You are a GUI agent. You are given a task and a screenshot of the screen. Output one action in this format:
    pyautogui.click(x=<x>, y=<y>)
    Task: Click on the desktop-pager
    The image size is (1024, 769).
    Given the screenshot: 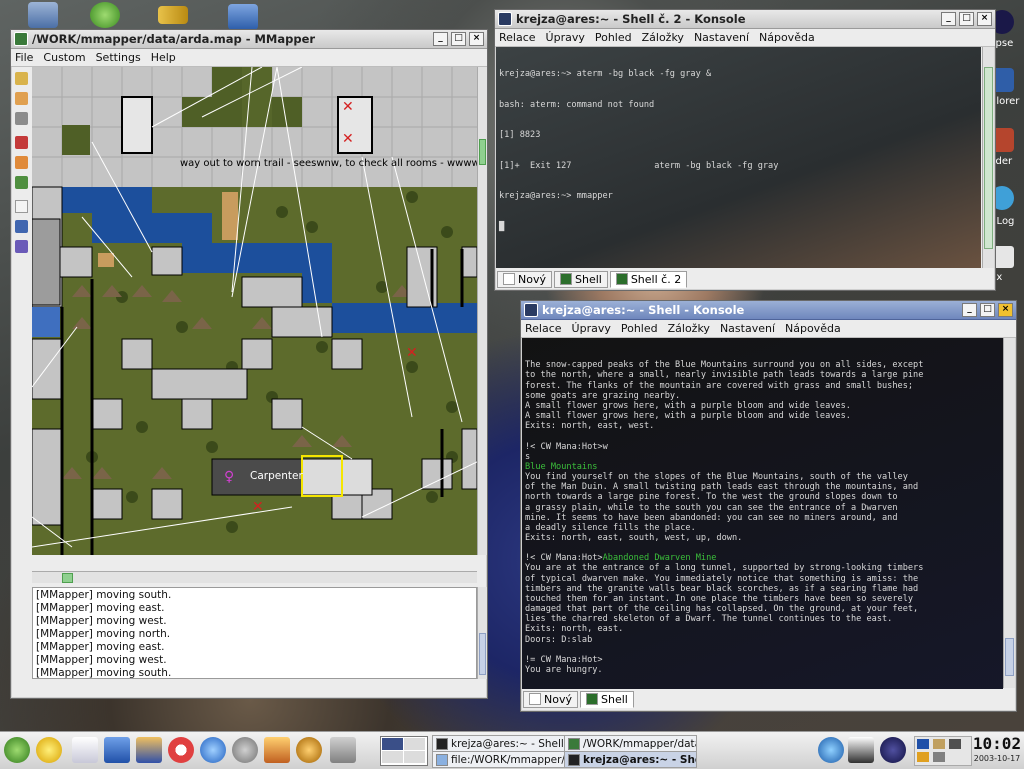 What is the action you would take?
    pyautogui.click(x=404, y=751)
    